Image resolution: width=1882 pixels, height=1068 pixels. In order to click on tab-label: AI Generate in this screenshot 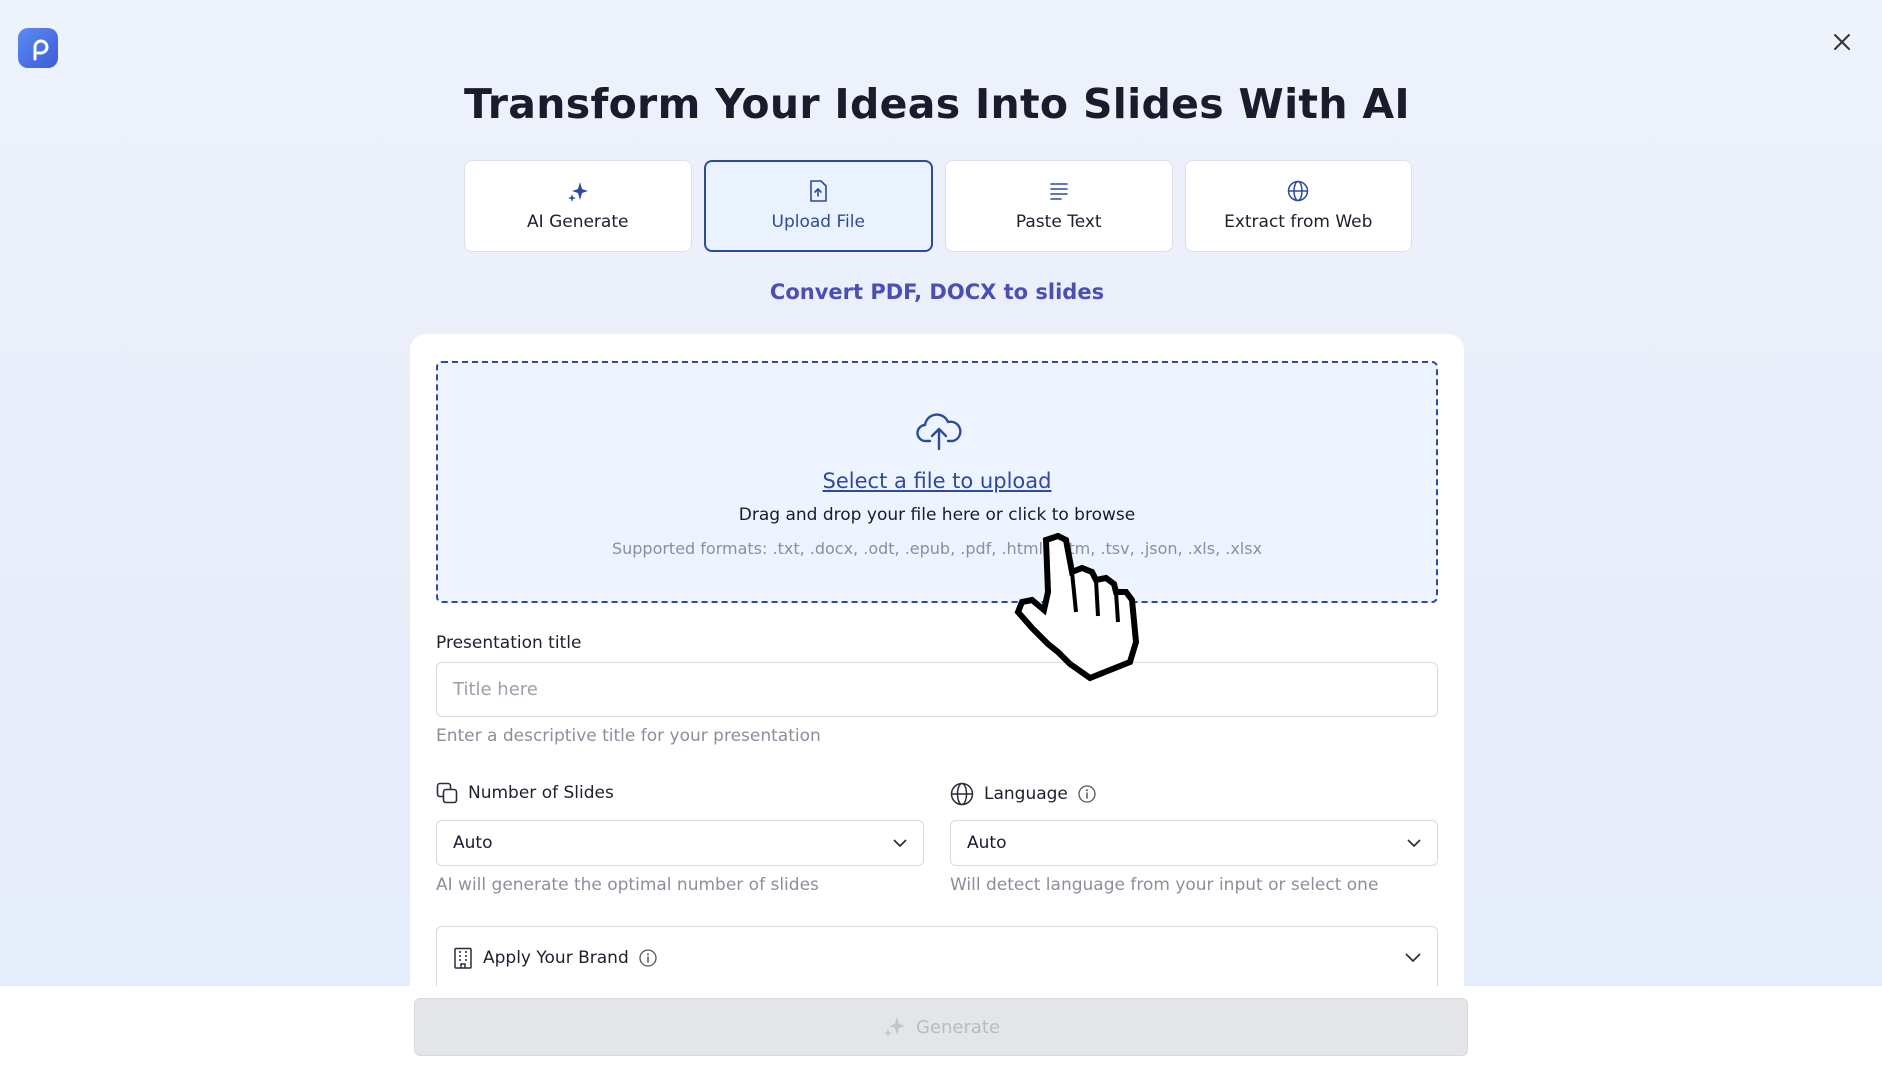, I will do `click(578, 222)`.